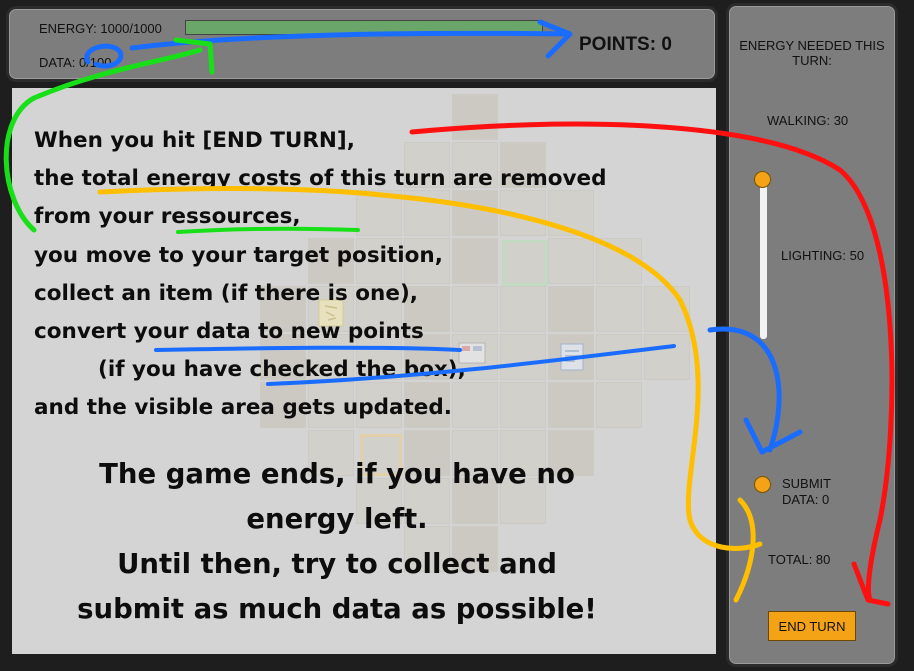 This screenshot has width=914, height=671. Describe the element at coordinates (823, 255) in the screenshot. I see `lighting-cost-label: LIGHTING: 50` at that location.